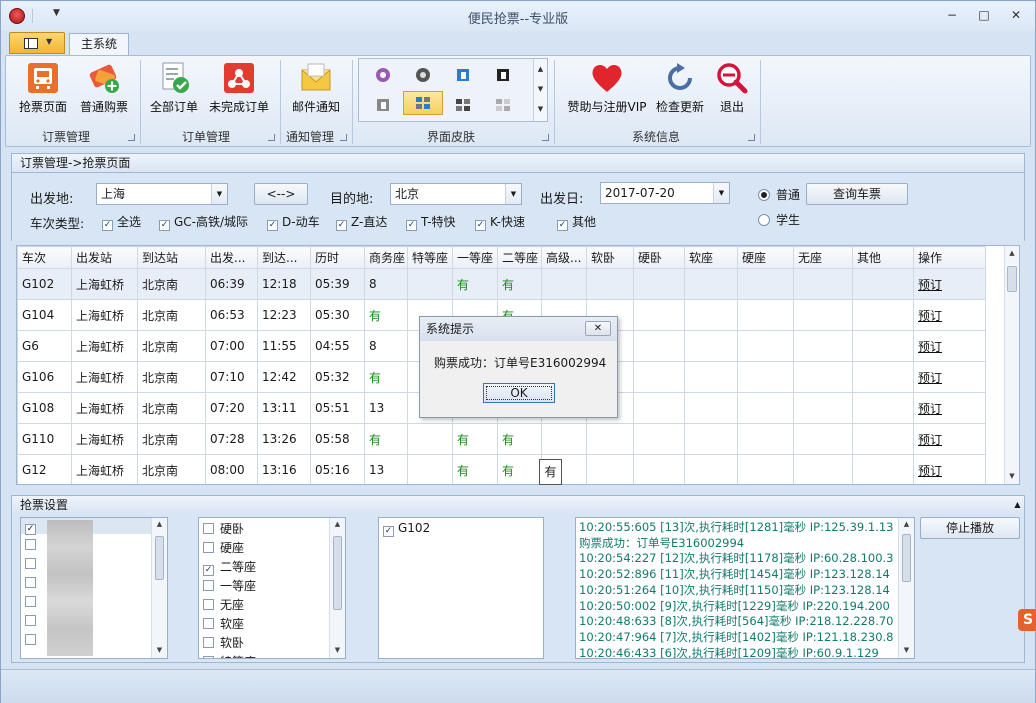 The width and height of the screenshot is (1036, 703). What do you see at coordinates (203, 222) in the screenshot?
I see `type-gc-checkbox: ✓ GC-高铁/城际` at bounding box center [203, 222].